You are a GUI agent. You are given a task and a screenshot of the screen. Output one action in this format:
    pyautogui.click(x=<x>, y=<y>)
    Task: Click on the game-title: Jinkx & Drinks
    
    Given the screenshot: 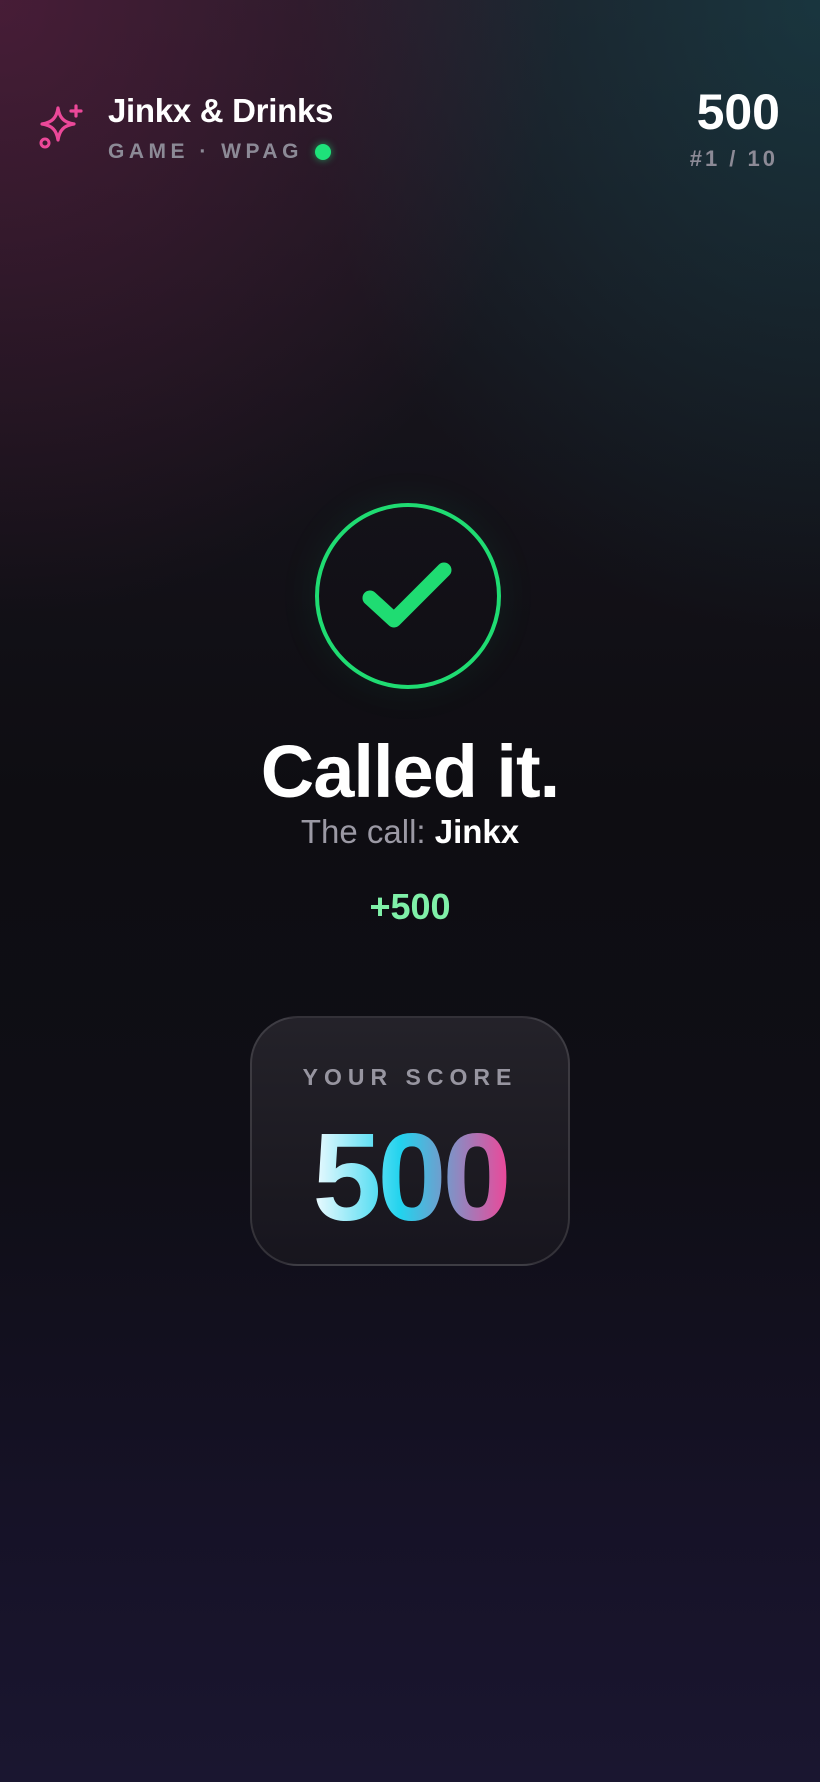 What is the action you would take?
    pyautogui.click(x=221, y=110)
    